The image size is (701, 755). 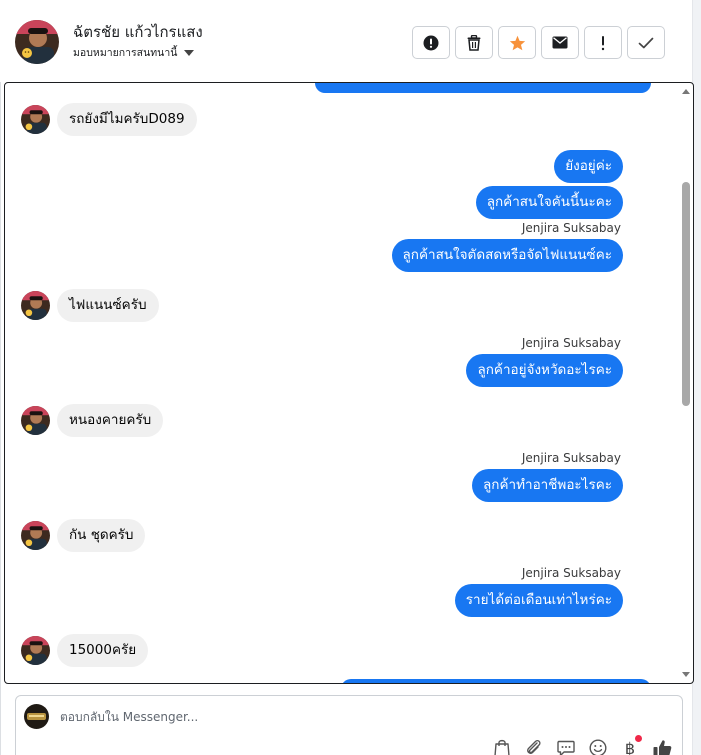 I want to click on smiley-icon, so click(x=598, y=747).